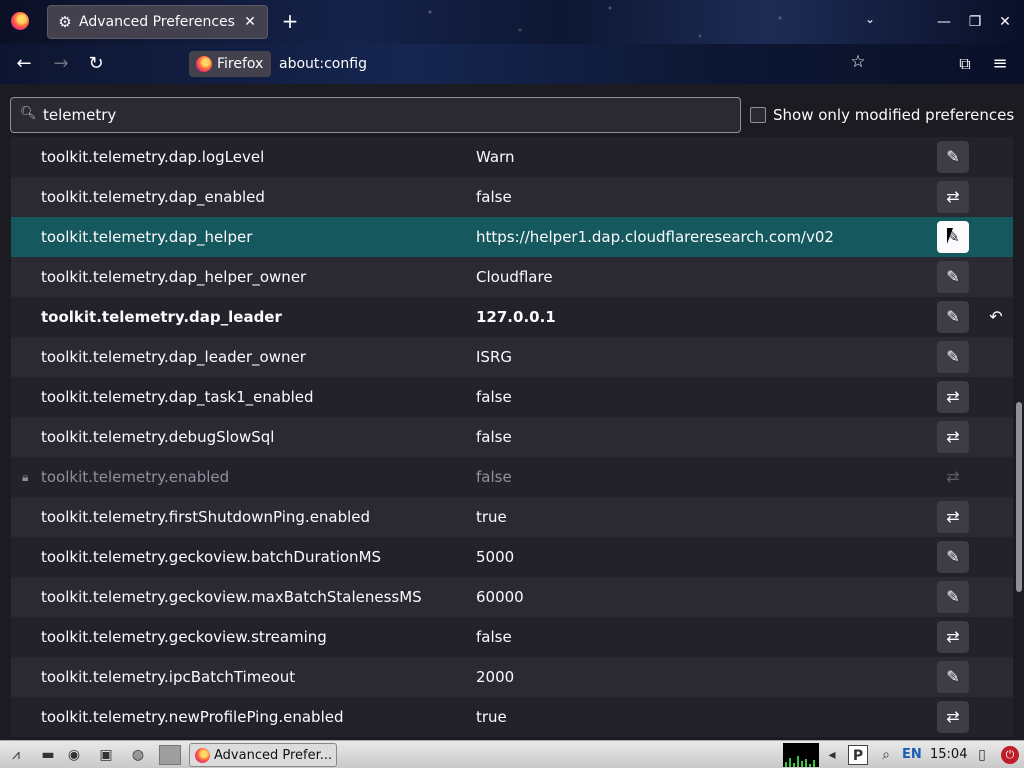  What do you see at coordinates (948, 755) in the screenshot?
I see `clock: 15:04` at bounding box center [948, 755].